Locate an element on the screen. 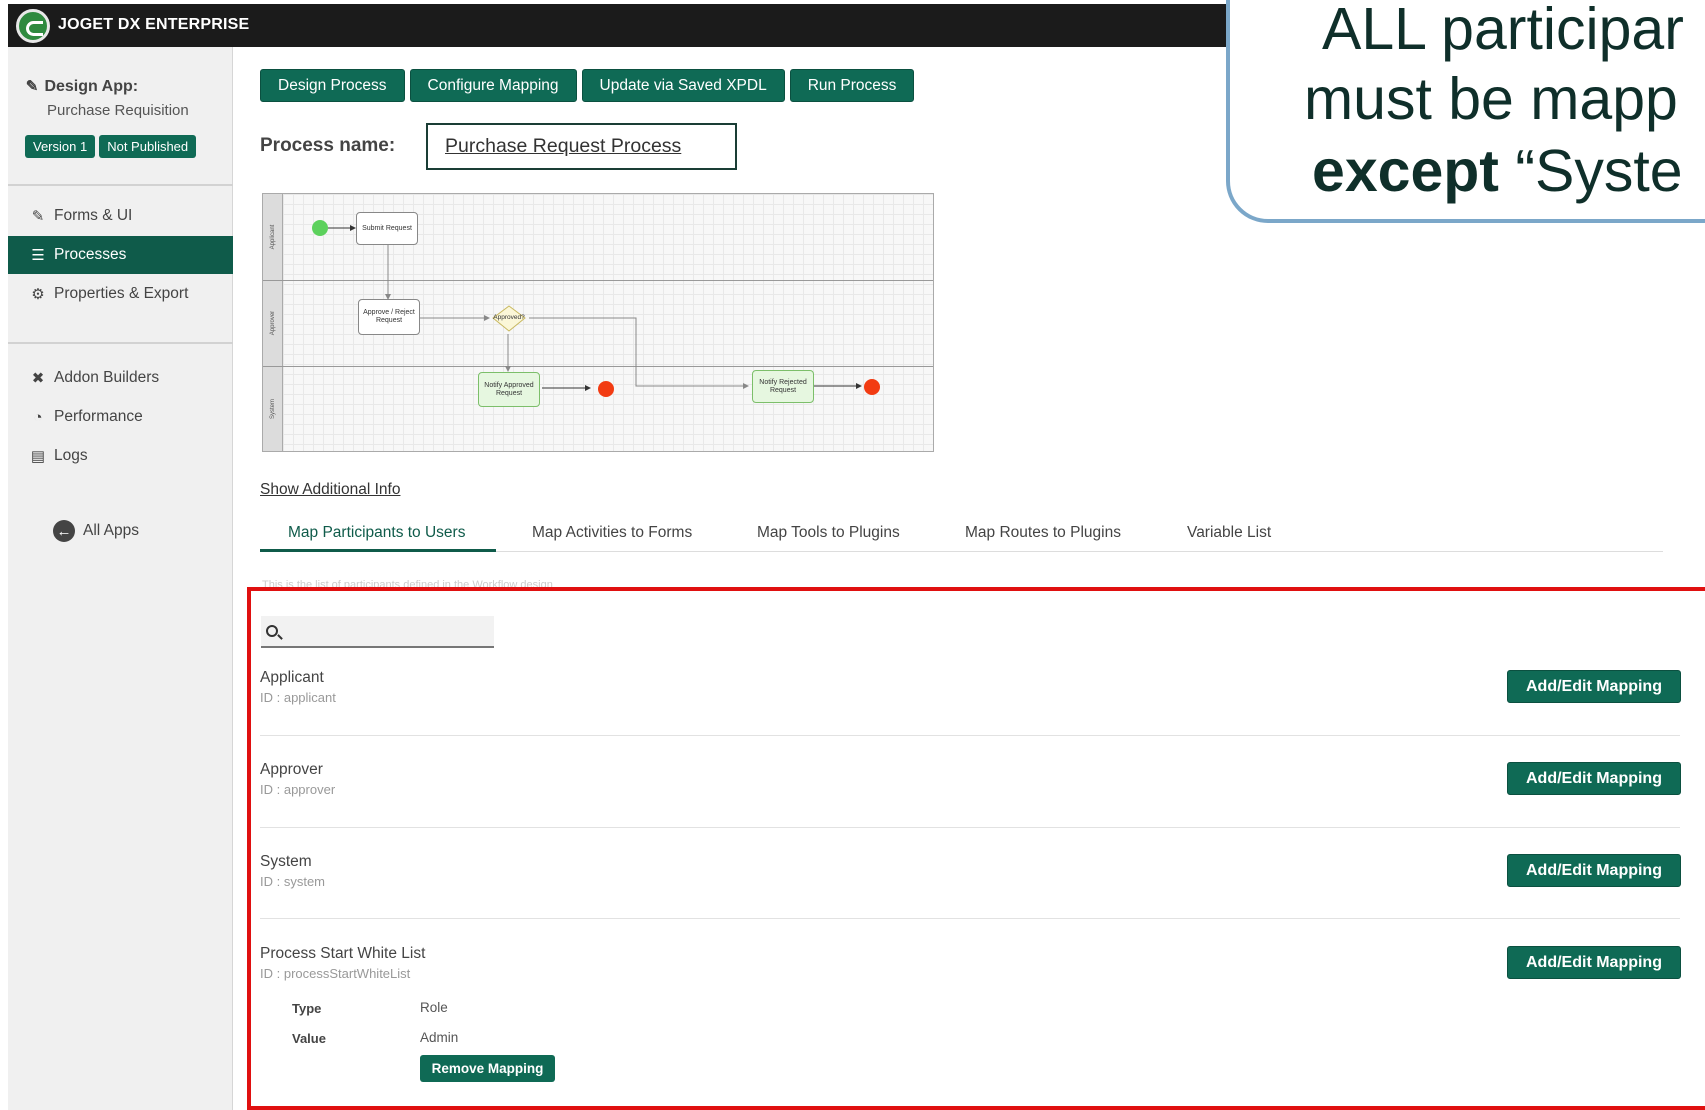  sidebar-item-performance: ◔ Performance is located at coordinates (120, 417).